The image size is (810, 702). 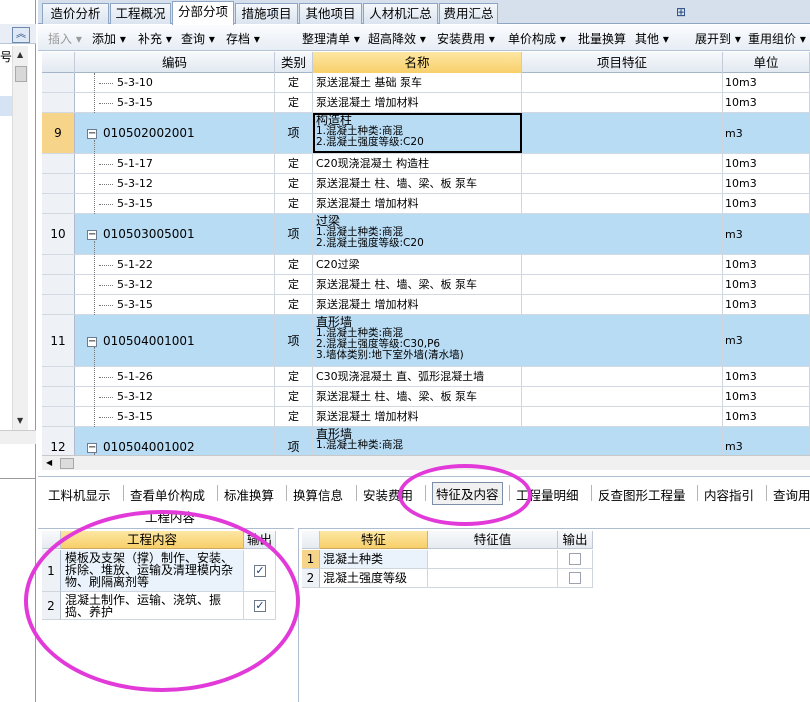 What do you see at coordinates (602, 38) in the screenshot?
I see `toolbar-item-9: 批量换算` at bounding box center [602, 38].